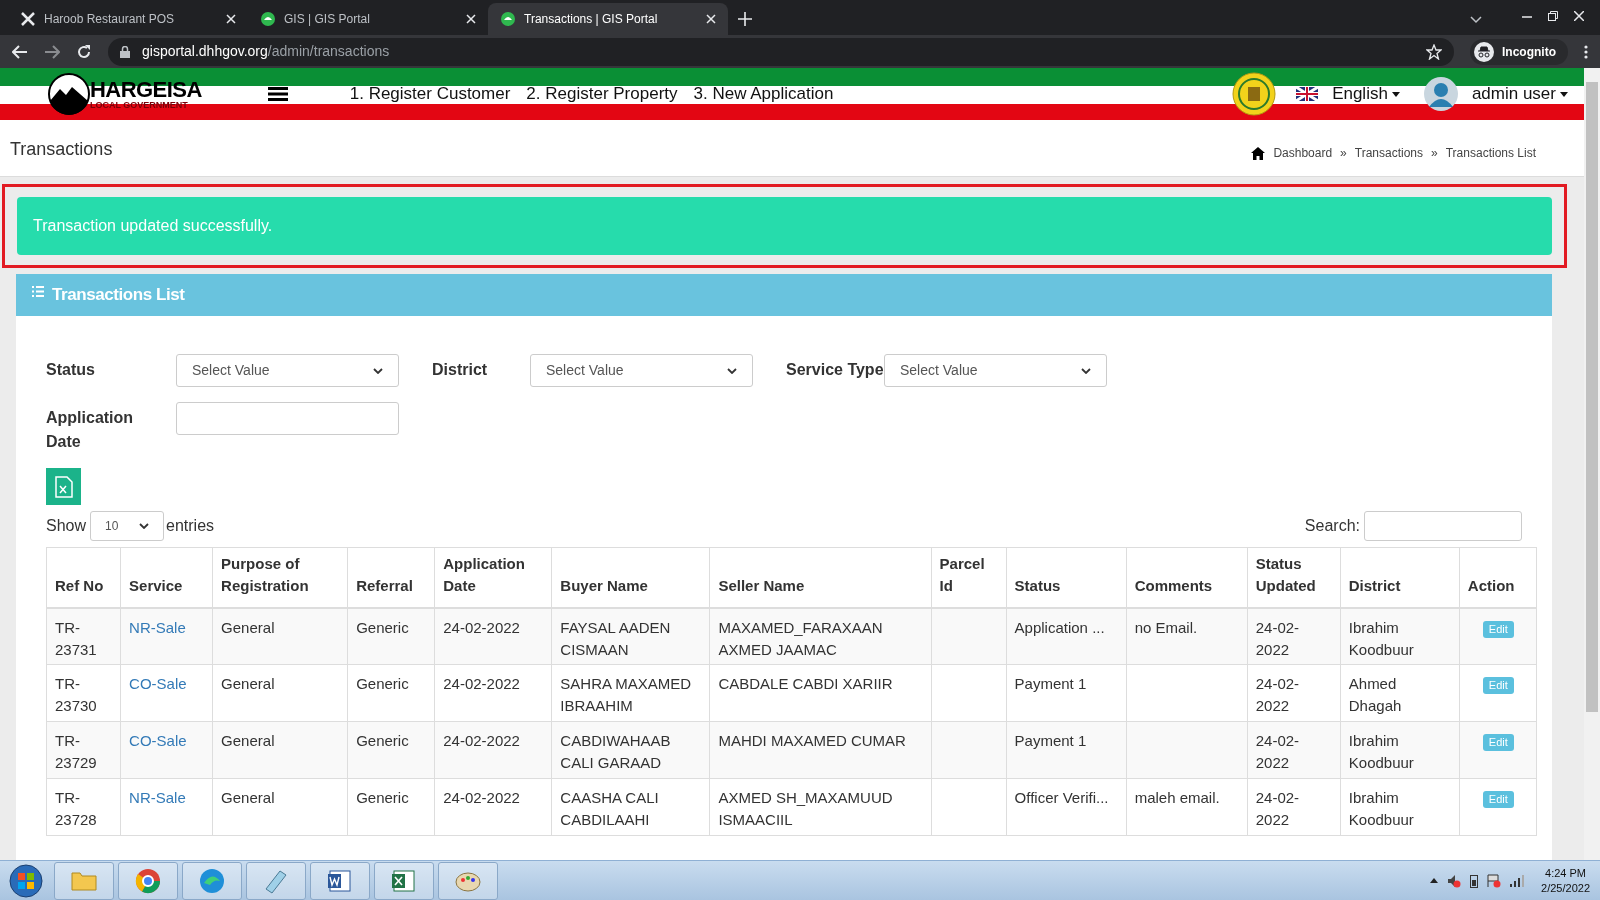  Describe the element at coordinates (630, 807) in the screenshot. I see `table-cell: CAASHA CALI CABDILAAHI` at that location.